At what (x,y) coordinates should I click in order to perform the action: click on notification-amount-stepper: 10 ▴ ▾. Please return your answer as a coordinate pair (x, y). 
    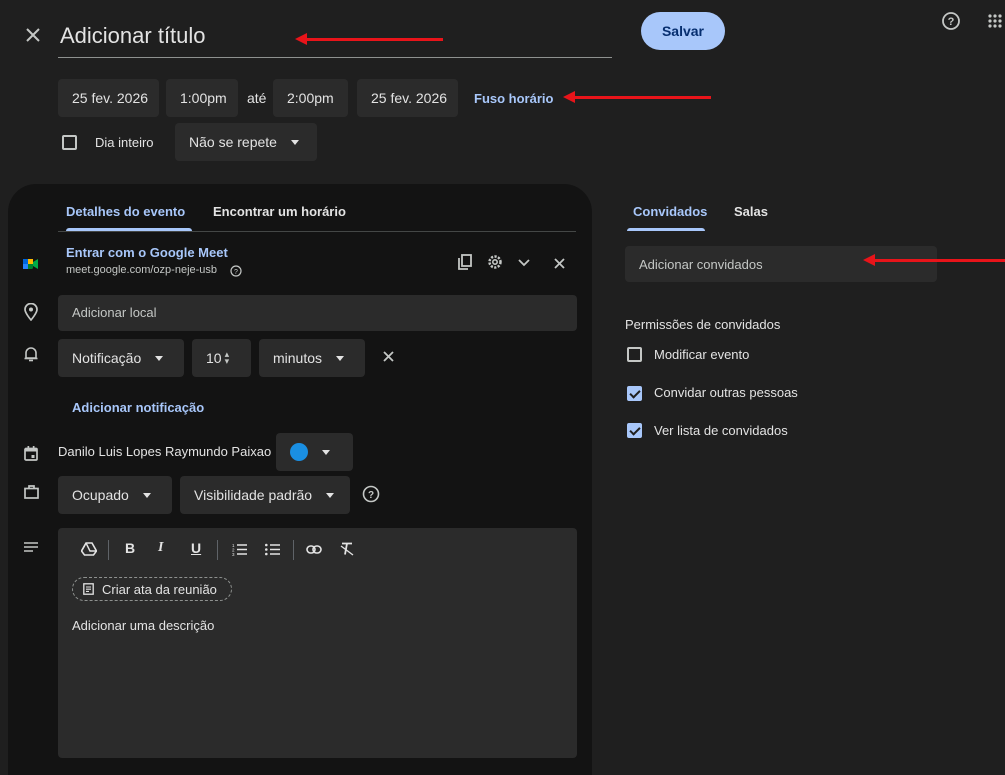
    Looking at the image, I should click on (221, 358).